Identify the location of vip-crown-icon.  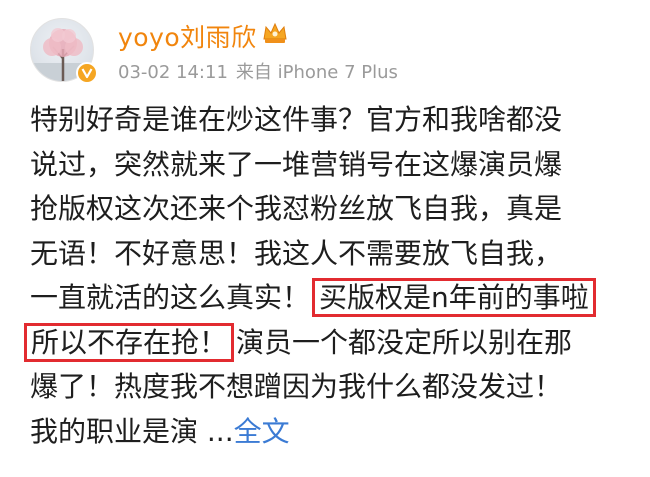
(275, 33).